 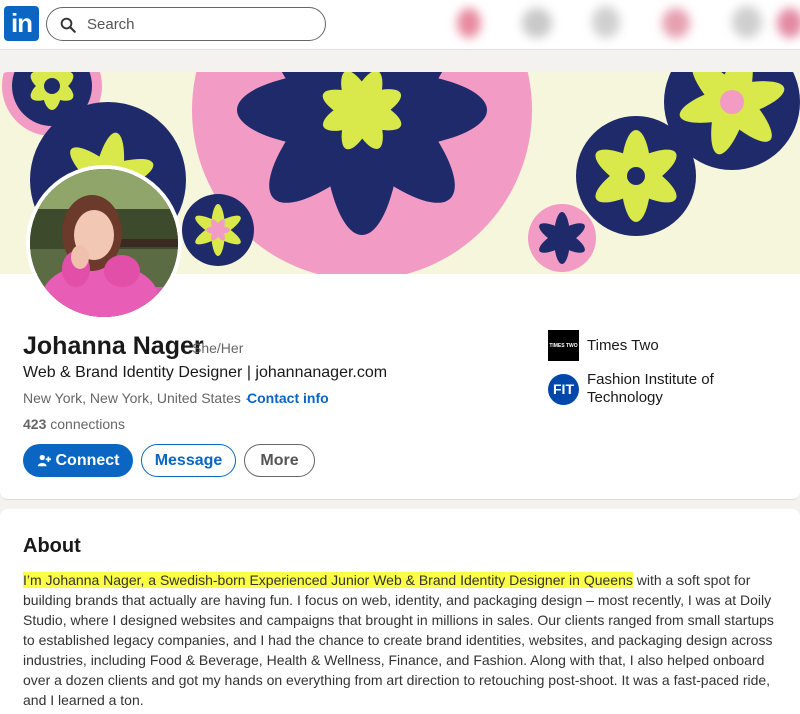 I want to click on search-input, so click(x=197, y=24).